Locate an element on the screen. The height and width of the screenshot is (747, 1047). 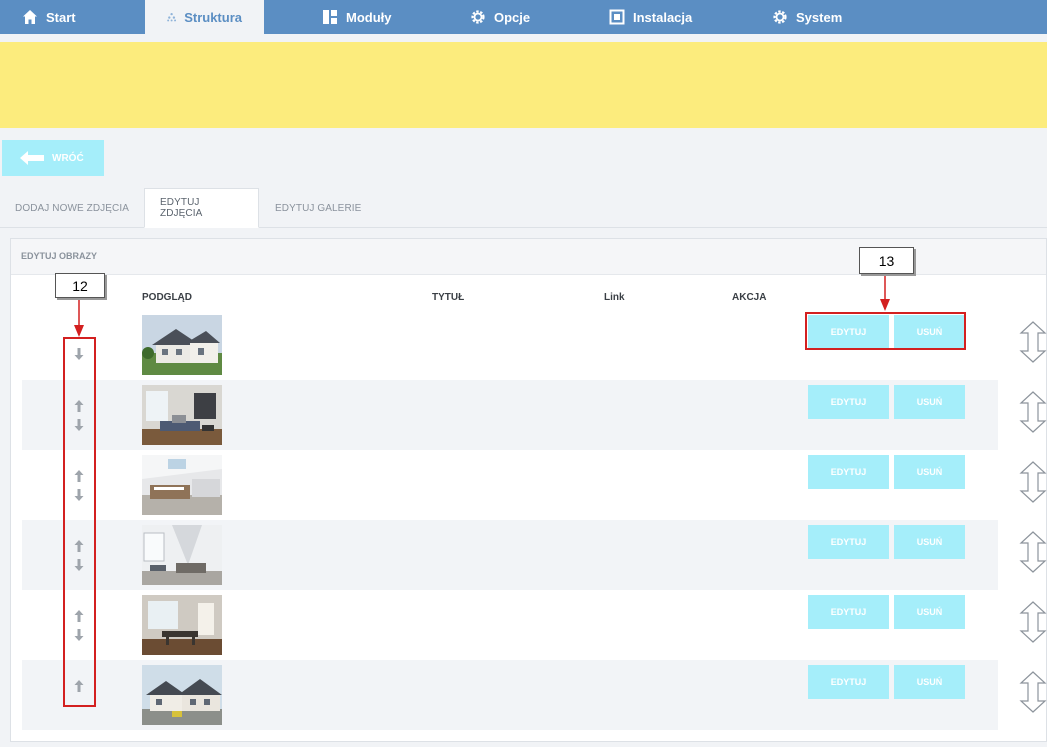
tab-label: EDYTUJ GALERIE is located at coordinates (318, 208).